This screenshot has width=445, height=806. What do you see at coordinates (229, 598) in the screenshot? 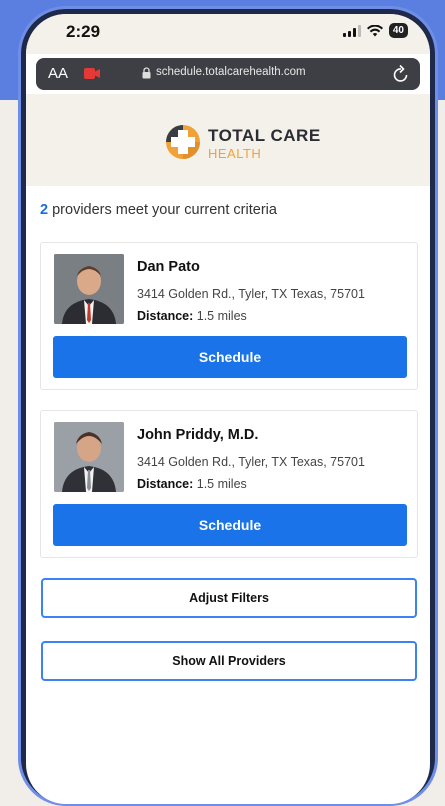
I see `adjust-filters-button: Adjust Filters` at bounding box center [229, 598].